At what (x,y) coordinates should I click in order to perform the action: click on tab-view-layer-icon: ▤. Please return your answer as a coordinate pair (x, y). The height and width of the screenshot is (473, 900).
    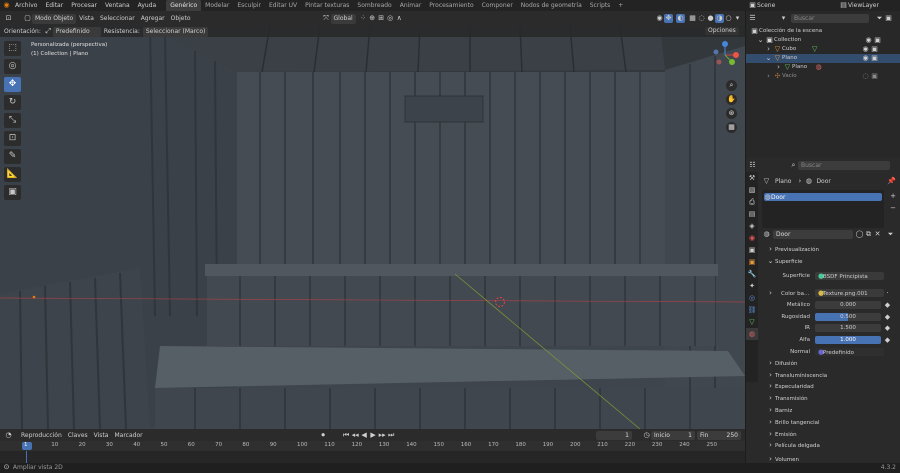
    Looking at the image, I should click on (752, 214).